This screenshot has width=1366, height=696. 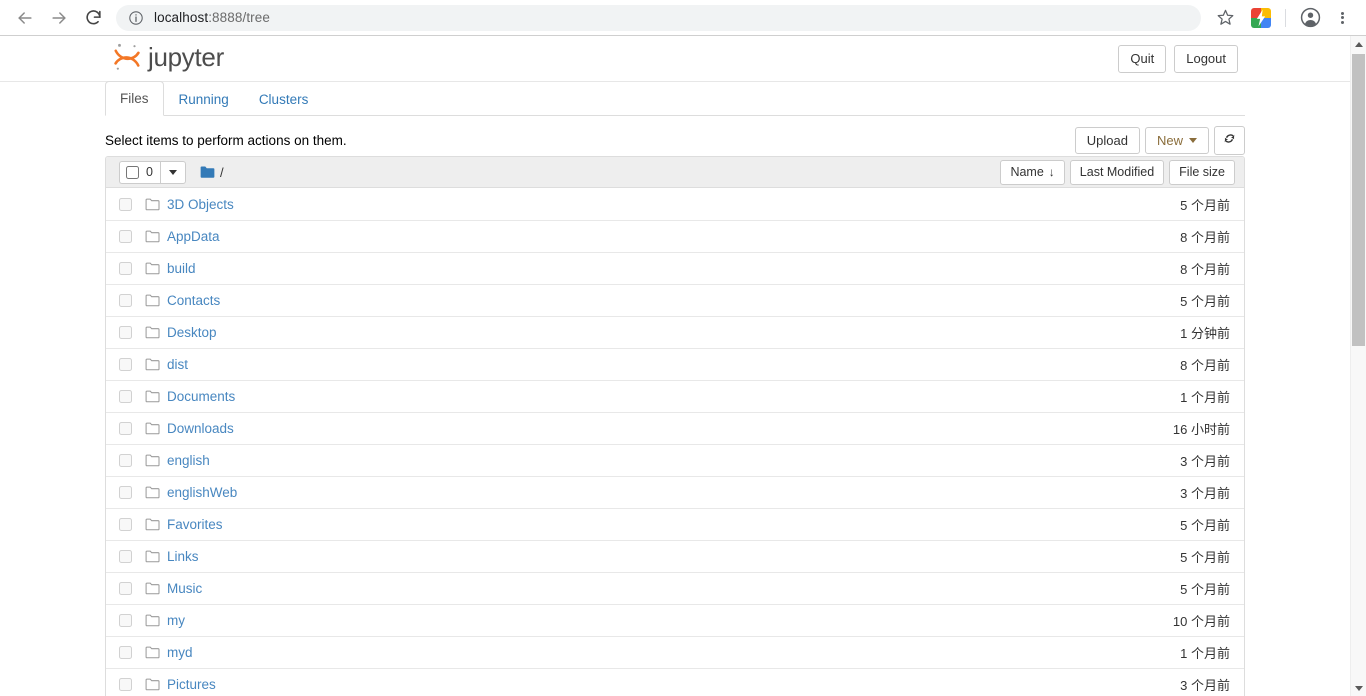 What do you see at coordinates (603, 332) in the screenshot?
I see `file-name-link: Desktop` at bounding box center [603, 332].